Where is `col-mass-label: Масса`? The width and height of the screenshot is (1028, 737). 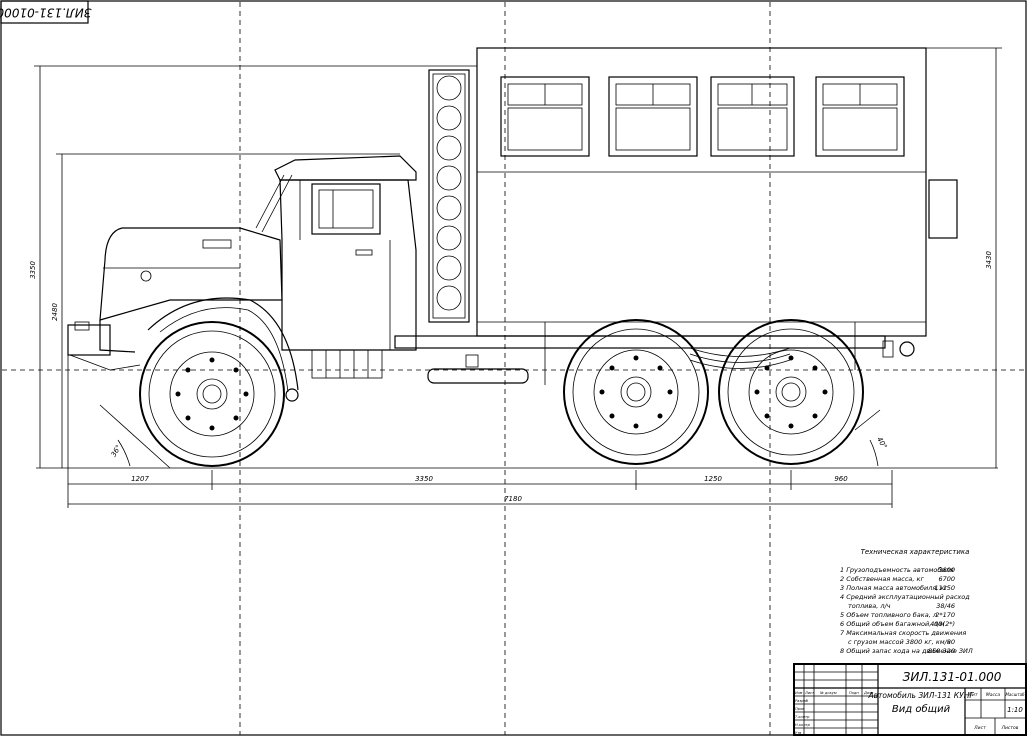
col-mass-label: Масса is located at coordinates (993, 695).